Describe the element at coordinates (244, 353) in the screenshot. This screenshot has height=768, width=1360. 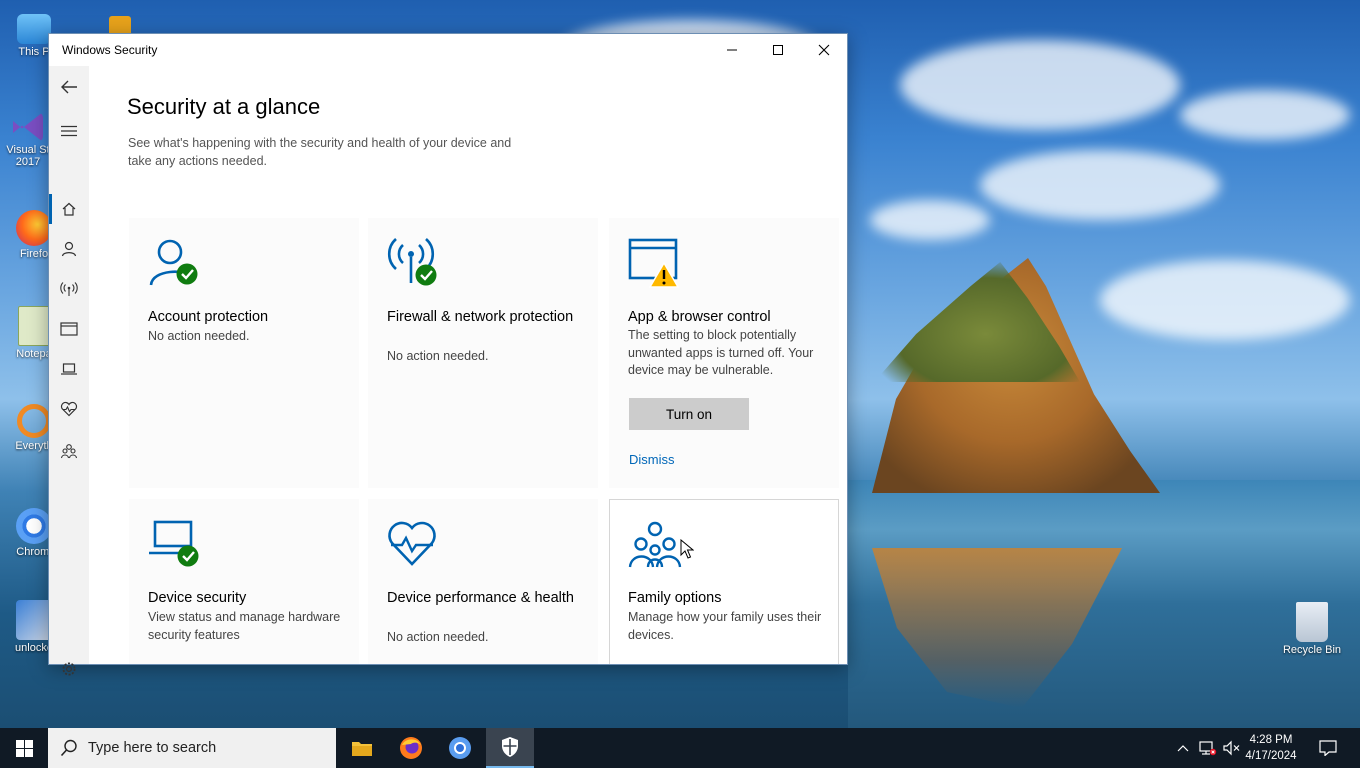
I see `tile-account-protection: Account protection No action needed.` at that location.